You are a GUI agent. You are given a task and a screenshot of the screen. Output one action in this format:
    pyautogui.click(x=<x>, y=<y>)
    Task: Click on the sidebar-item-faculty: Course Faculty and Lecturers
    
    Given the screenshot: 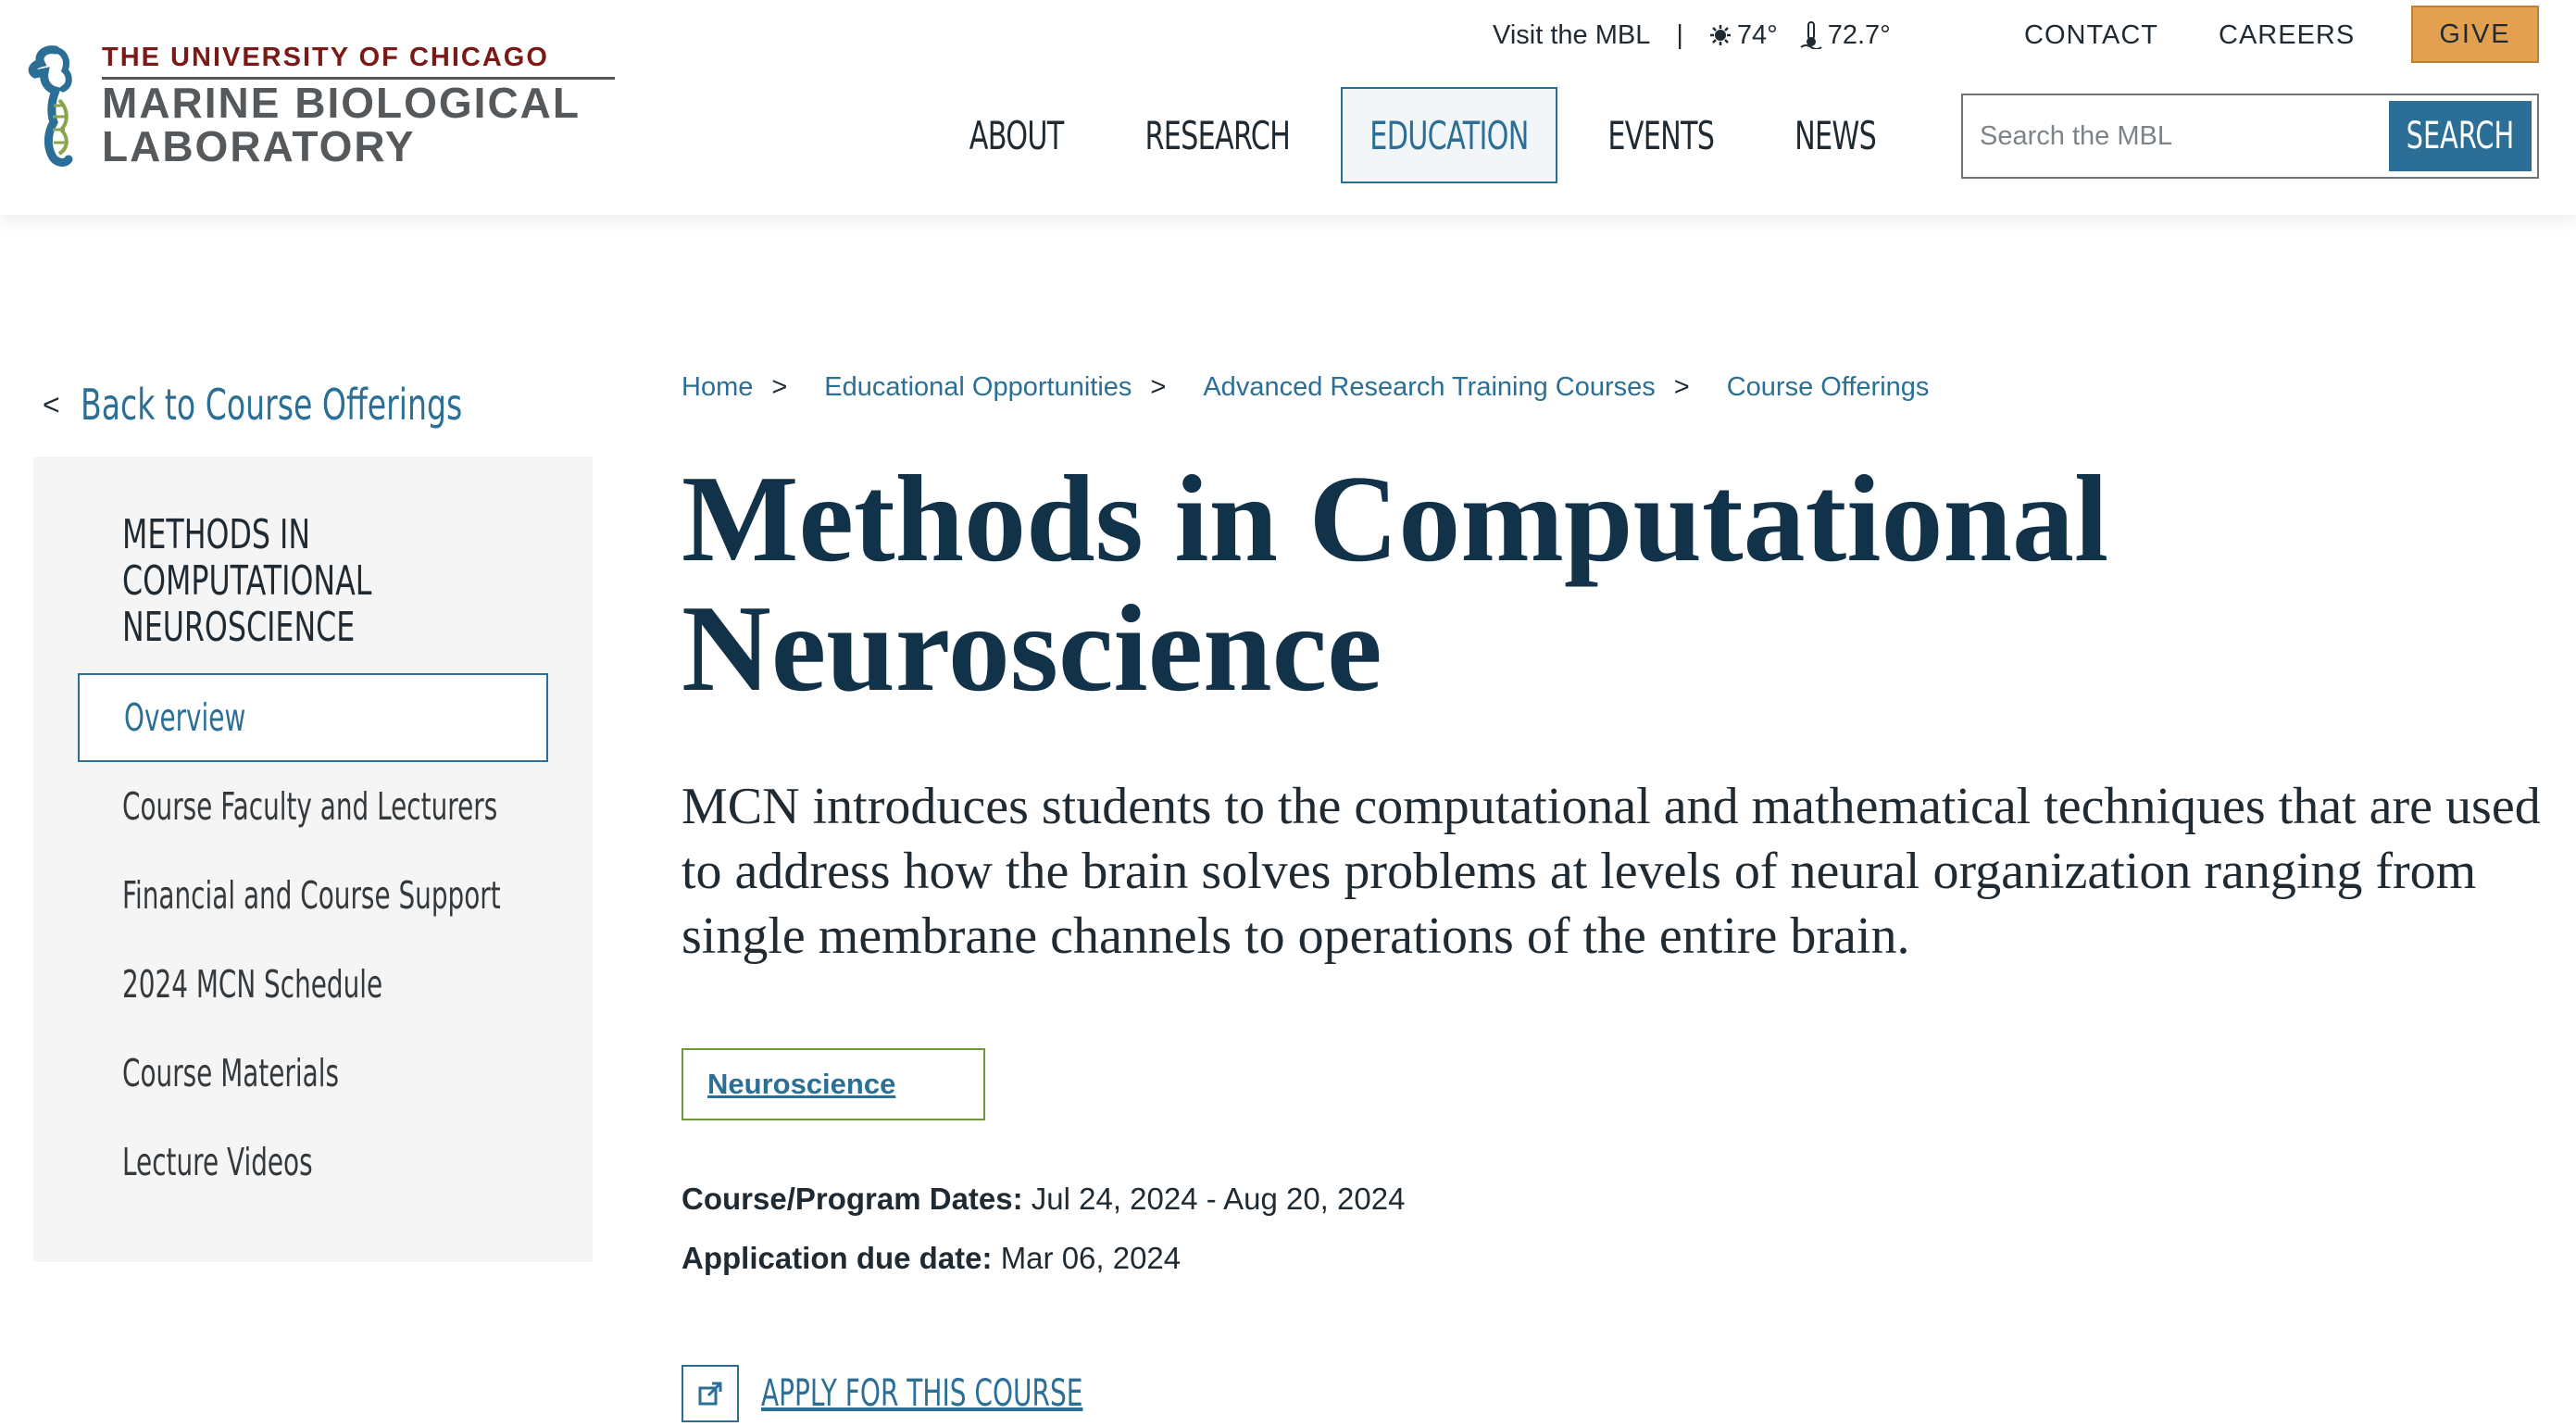 What is the action you would take?
    pyautogui.click(x=313, y=807)
    